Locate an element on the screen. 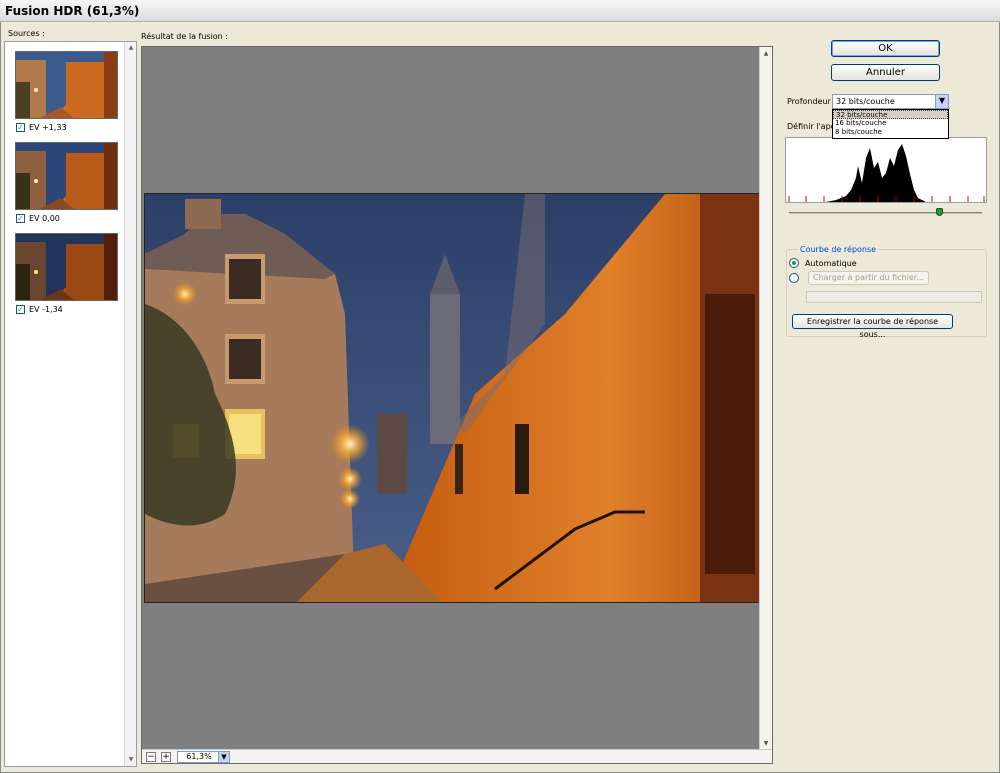 Image resolution: width=1000 pixels, height=773 pixels. preview-vertical-scrollbar: ▲ ▼ is located at coordinates (765, 398).